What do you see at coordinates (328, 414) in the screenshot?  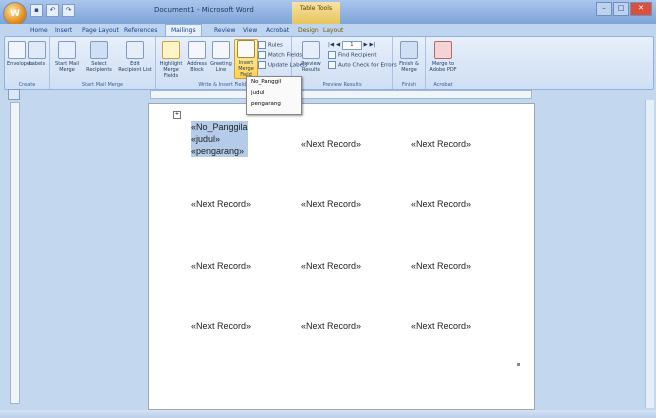 I see `status-bar` at bounding box center [328, 414].